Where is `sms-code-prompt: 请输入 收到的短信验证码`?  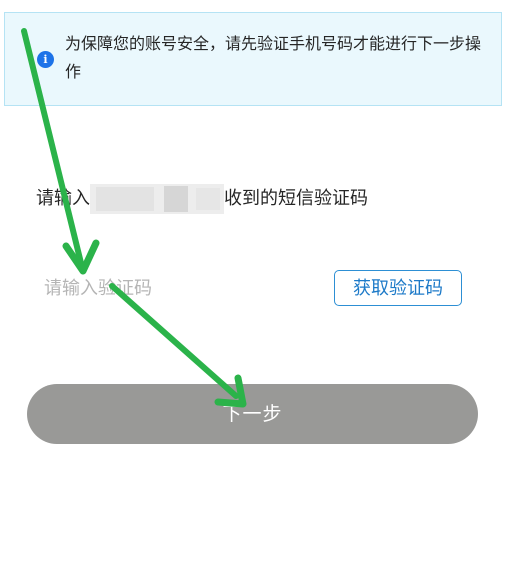
sms-code-prompt: 请输入 收到的短信验证码 is located at coordinates (202, 199).